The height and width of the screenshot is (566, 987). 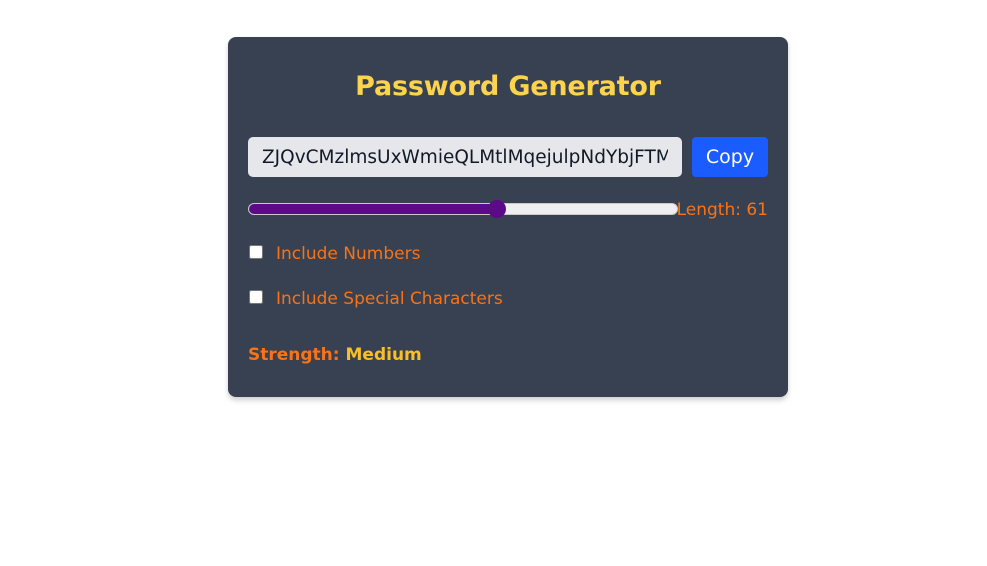 I want to click on option-include-special: Include Special Characters, so click(x=375, y=299).